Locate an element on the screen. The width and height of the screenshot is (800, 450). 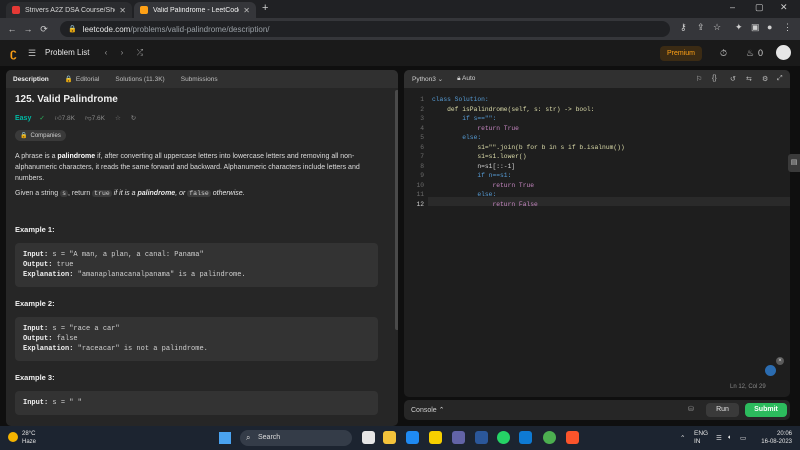
system-clock: 20:06 16-08-2023 is located at coordinates (774, 438).